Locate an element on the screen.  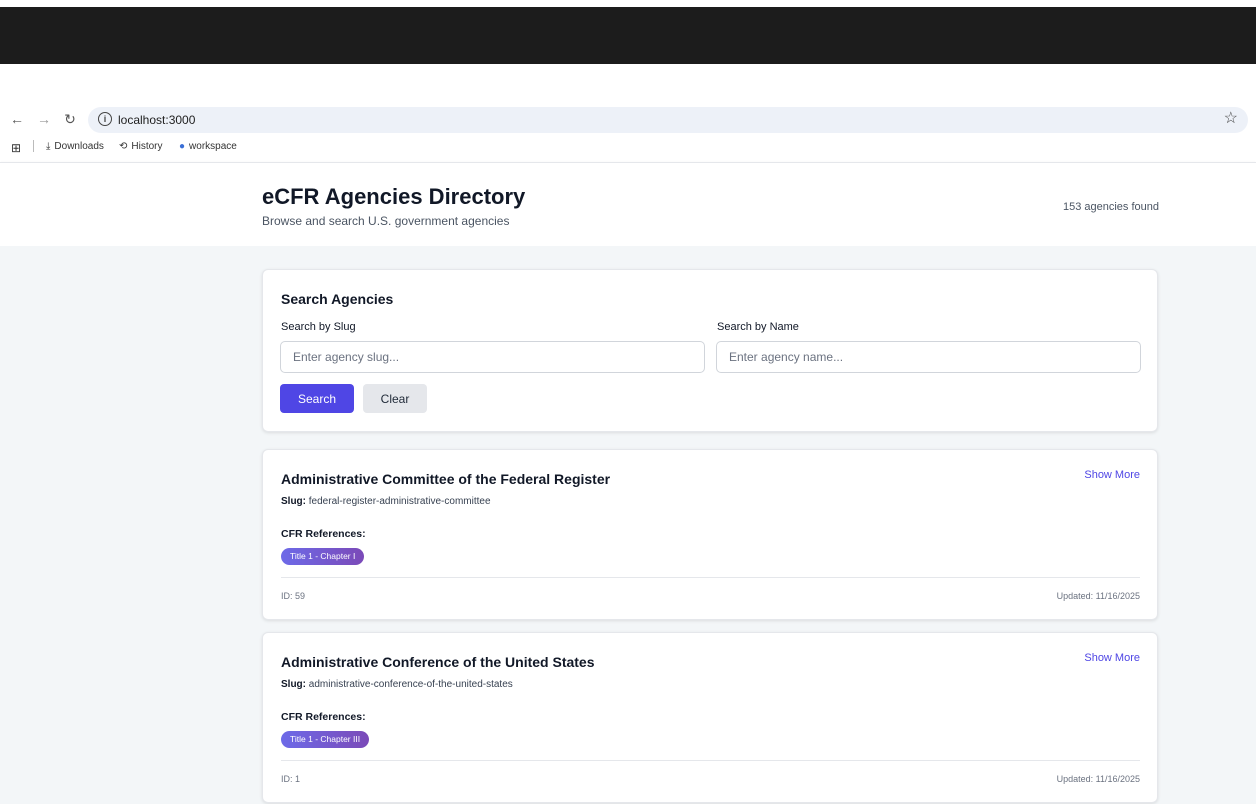
agency-id: ID: 1 is located at coordinates (291, 779).